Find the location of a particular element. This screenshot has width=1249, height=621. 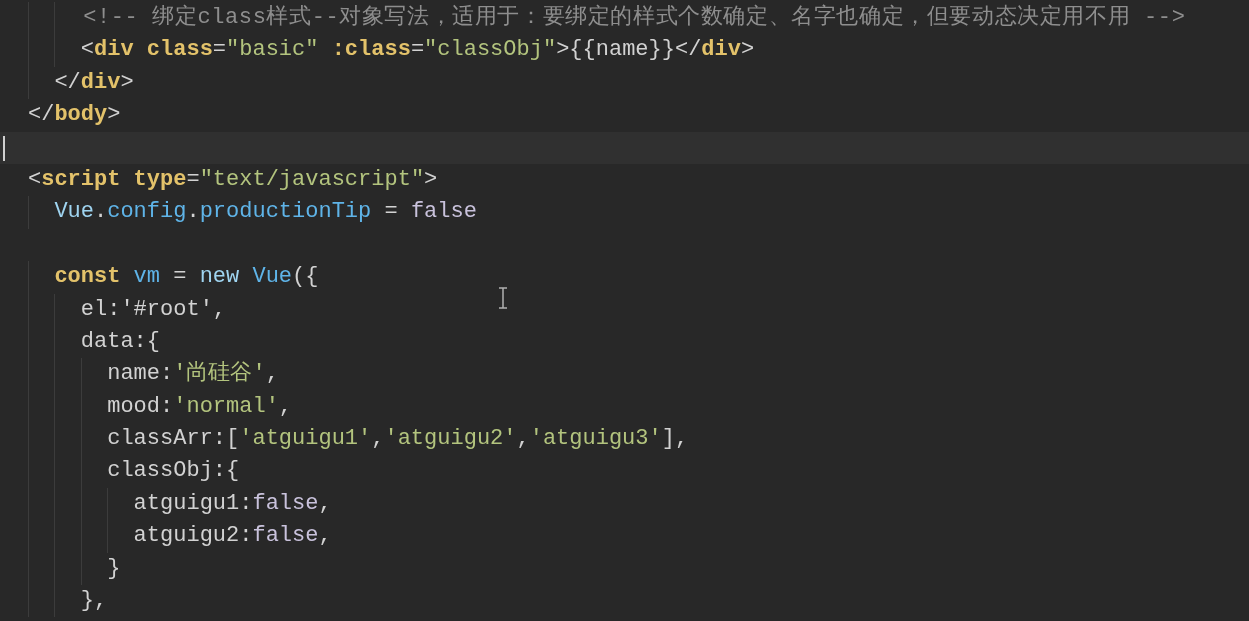

code-line: const vm = new Vue({ is located at coordinates (186, 277).